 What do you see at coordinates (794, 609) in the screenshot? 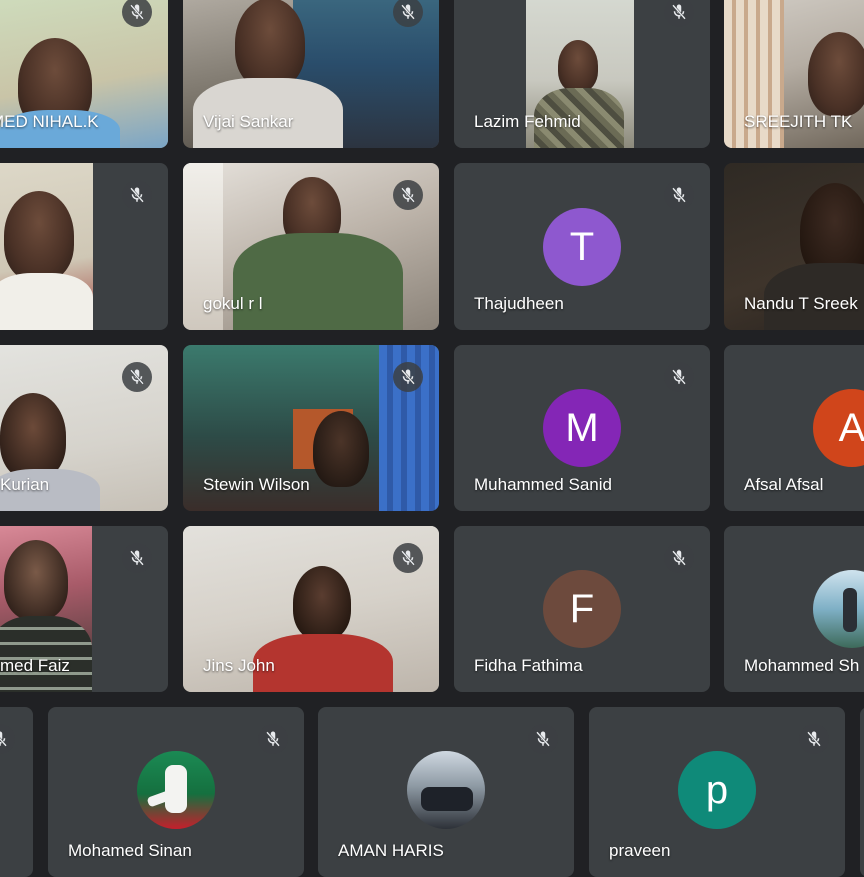
I see `participant-tile: Mohammed Sh` at bounding box center [794, 609].